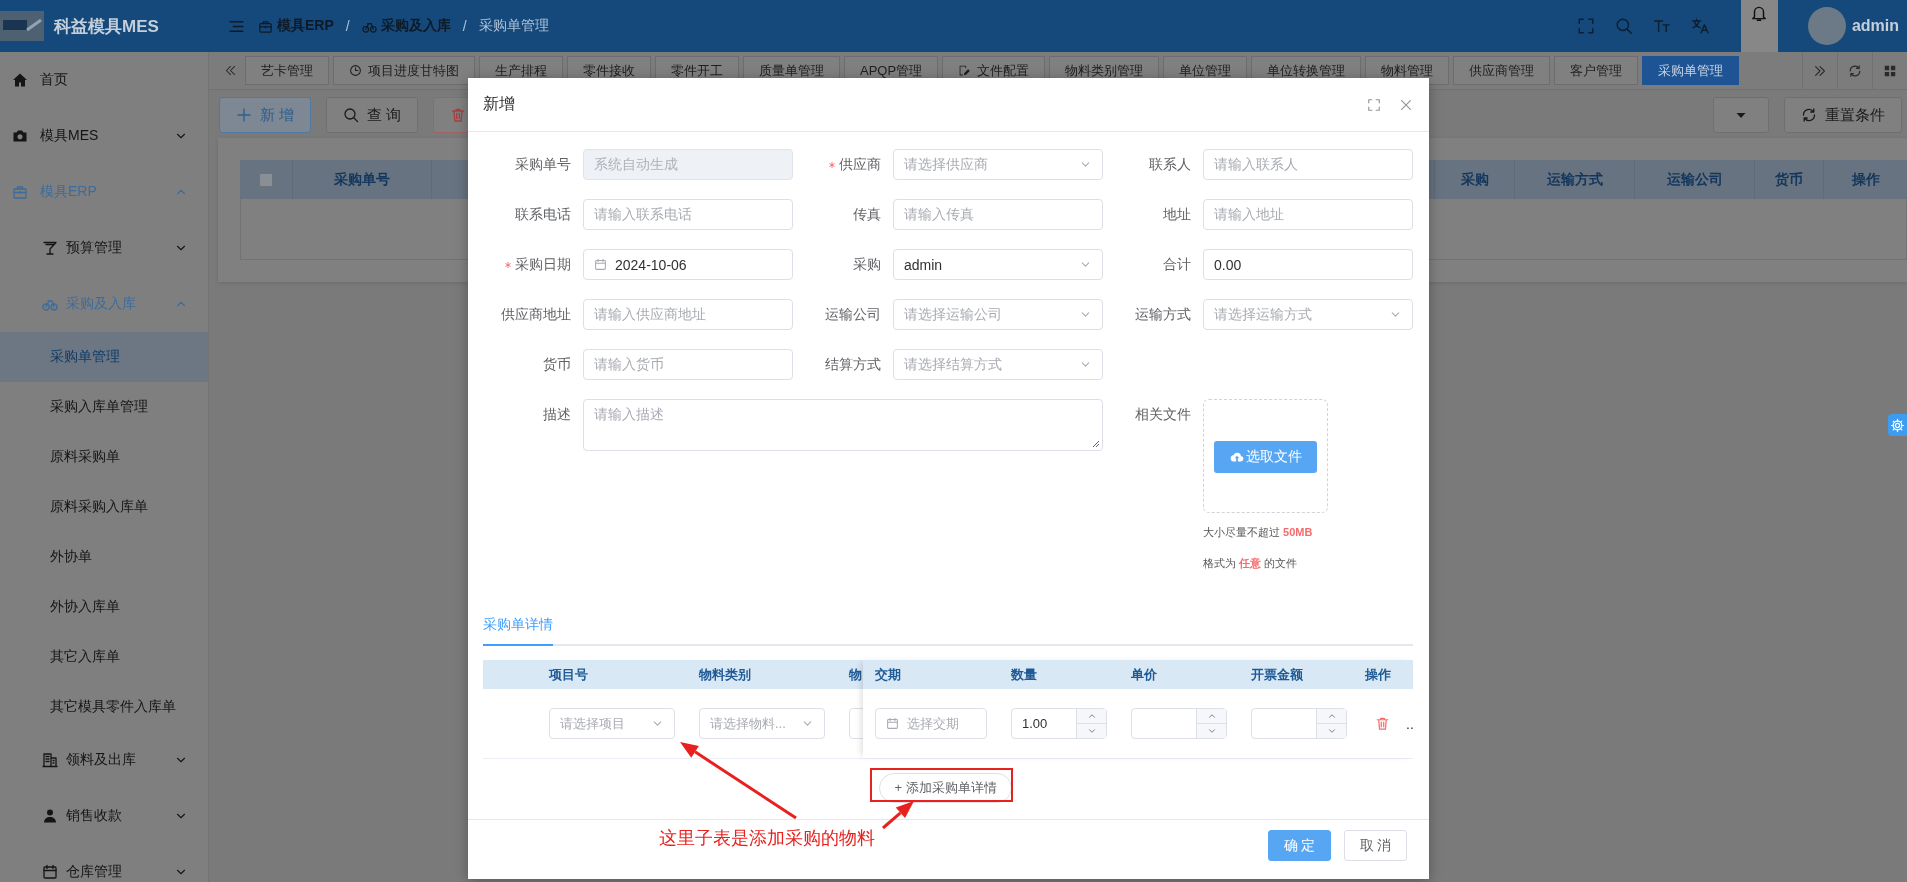 The image size is (1907, 882). What do you see at coordinates (543, 164) in the screenshot?
I see `field-label: 采购单号` at bounding box center [543, 164].